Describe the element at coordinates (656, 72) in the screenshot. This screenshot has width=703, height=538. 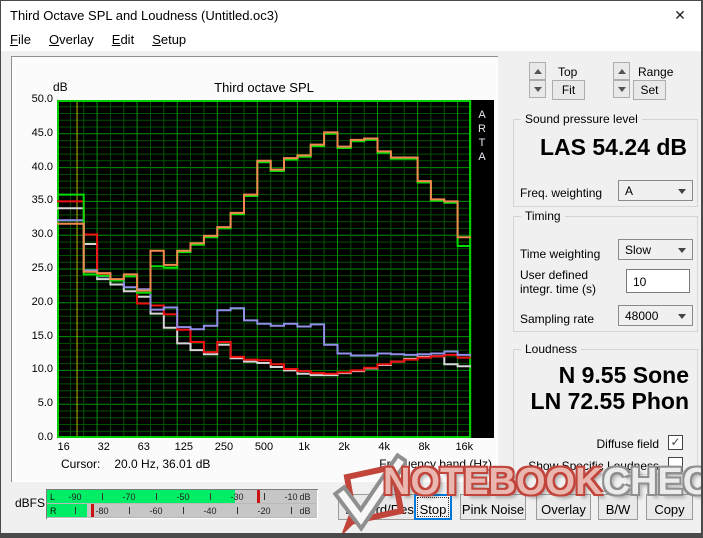
I see `range-label: Range` at that location.